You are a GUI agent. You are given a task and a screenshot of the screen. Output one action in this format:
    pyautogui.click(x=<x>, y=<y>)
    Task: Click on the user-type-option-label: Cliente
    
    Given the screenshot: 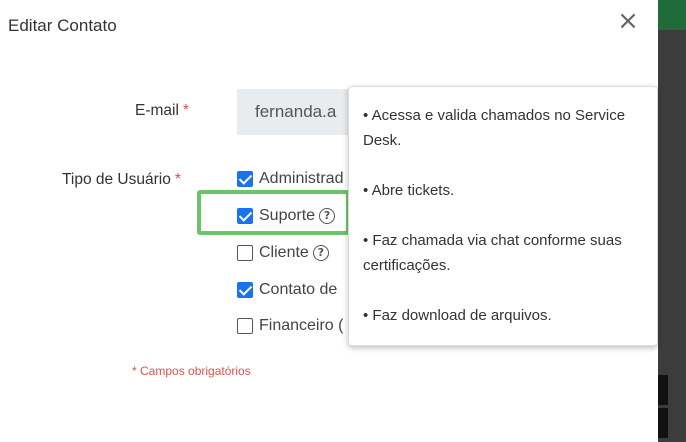 What is the action you would take?
    pyautogui.click(x=284, y=252)
    